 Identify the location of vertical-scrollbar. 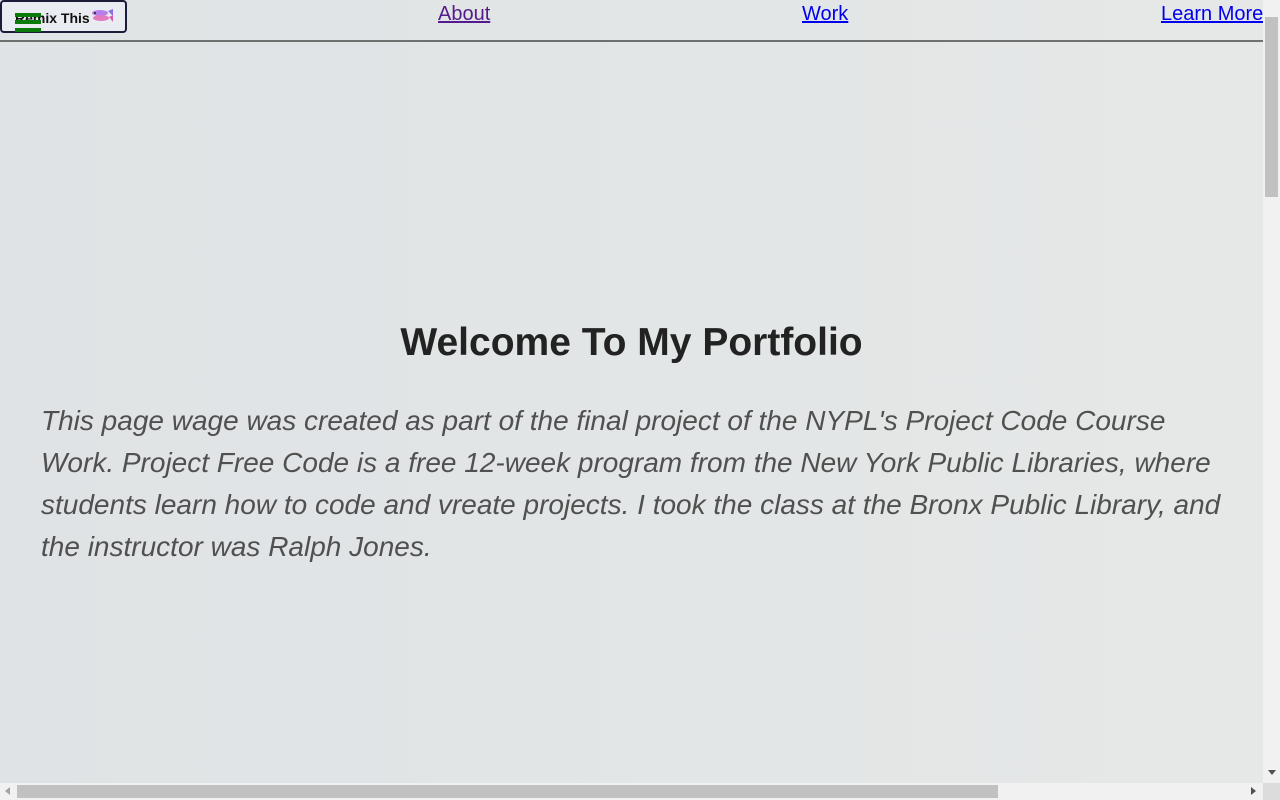
(1271, 391).